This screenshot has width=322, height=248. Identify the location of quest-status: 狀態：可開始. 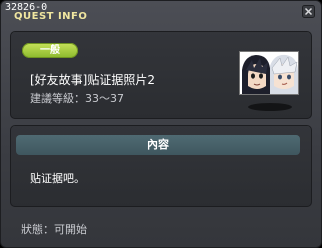
(54, 229).